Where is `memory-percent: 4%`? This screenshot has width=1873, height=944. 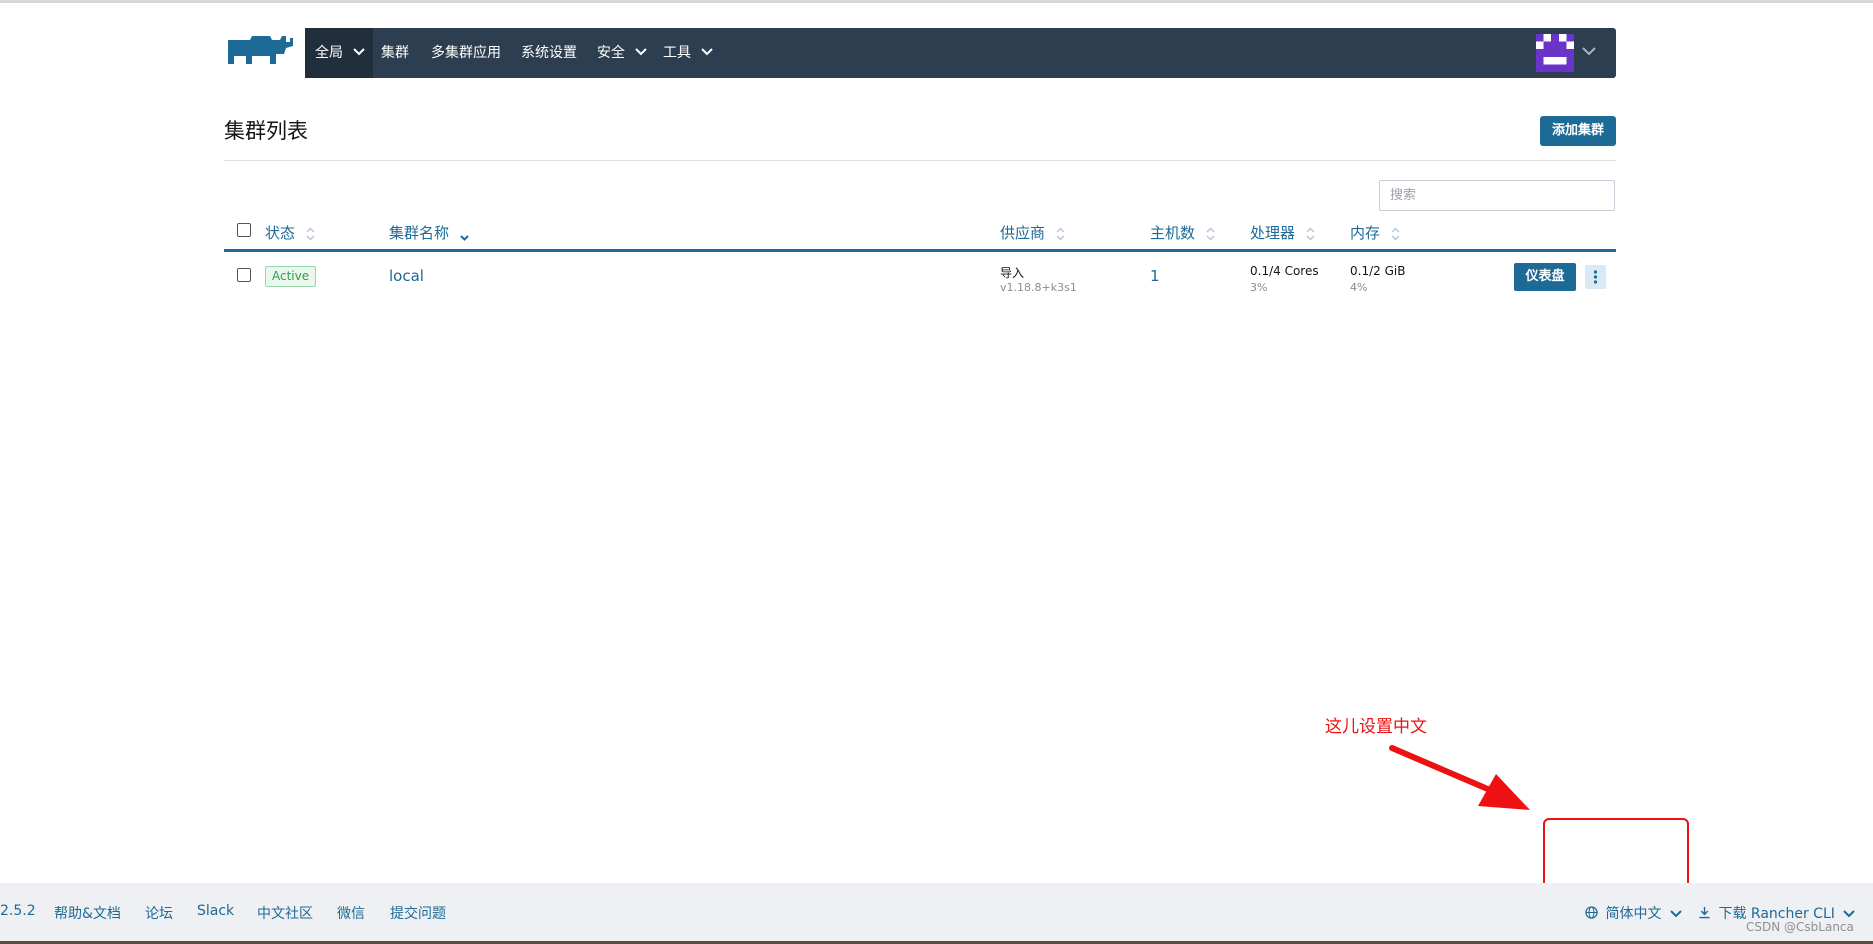
memory-percent: 4% is located at coordinates (1359, 287).